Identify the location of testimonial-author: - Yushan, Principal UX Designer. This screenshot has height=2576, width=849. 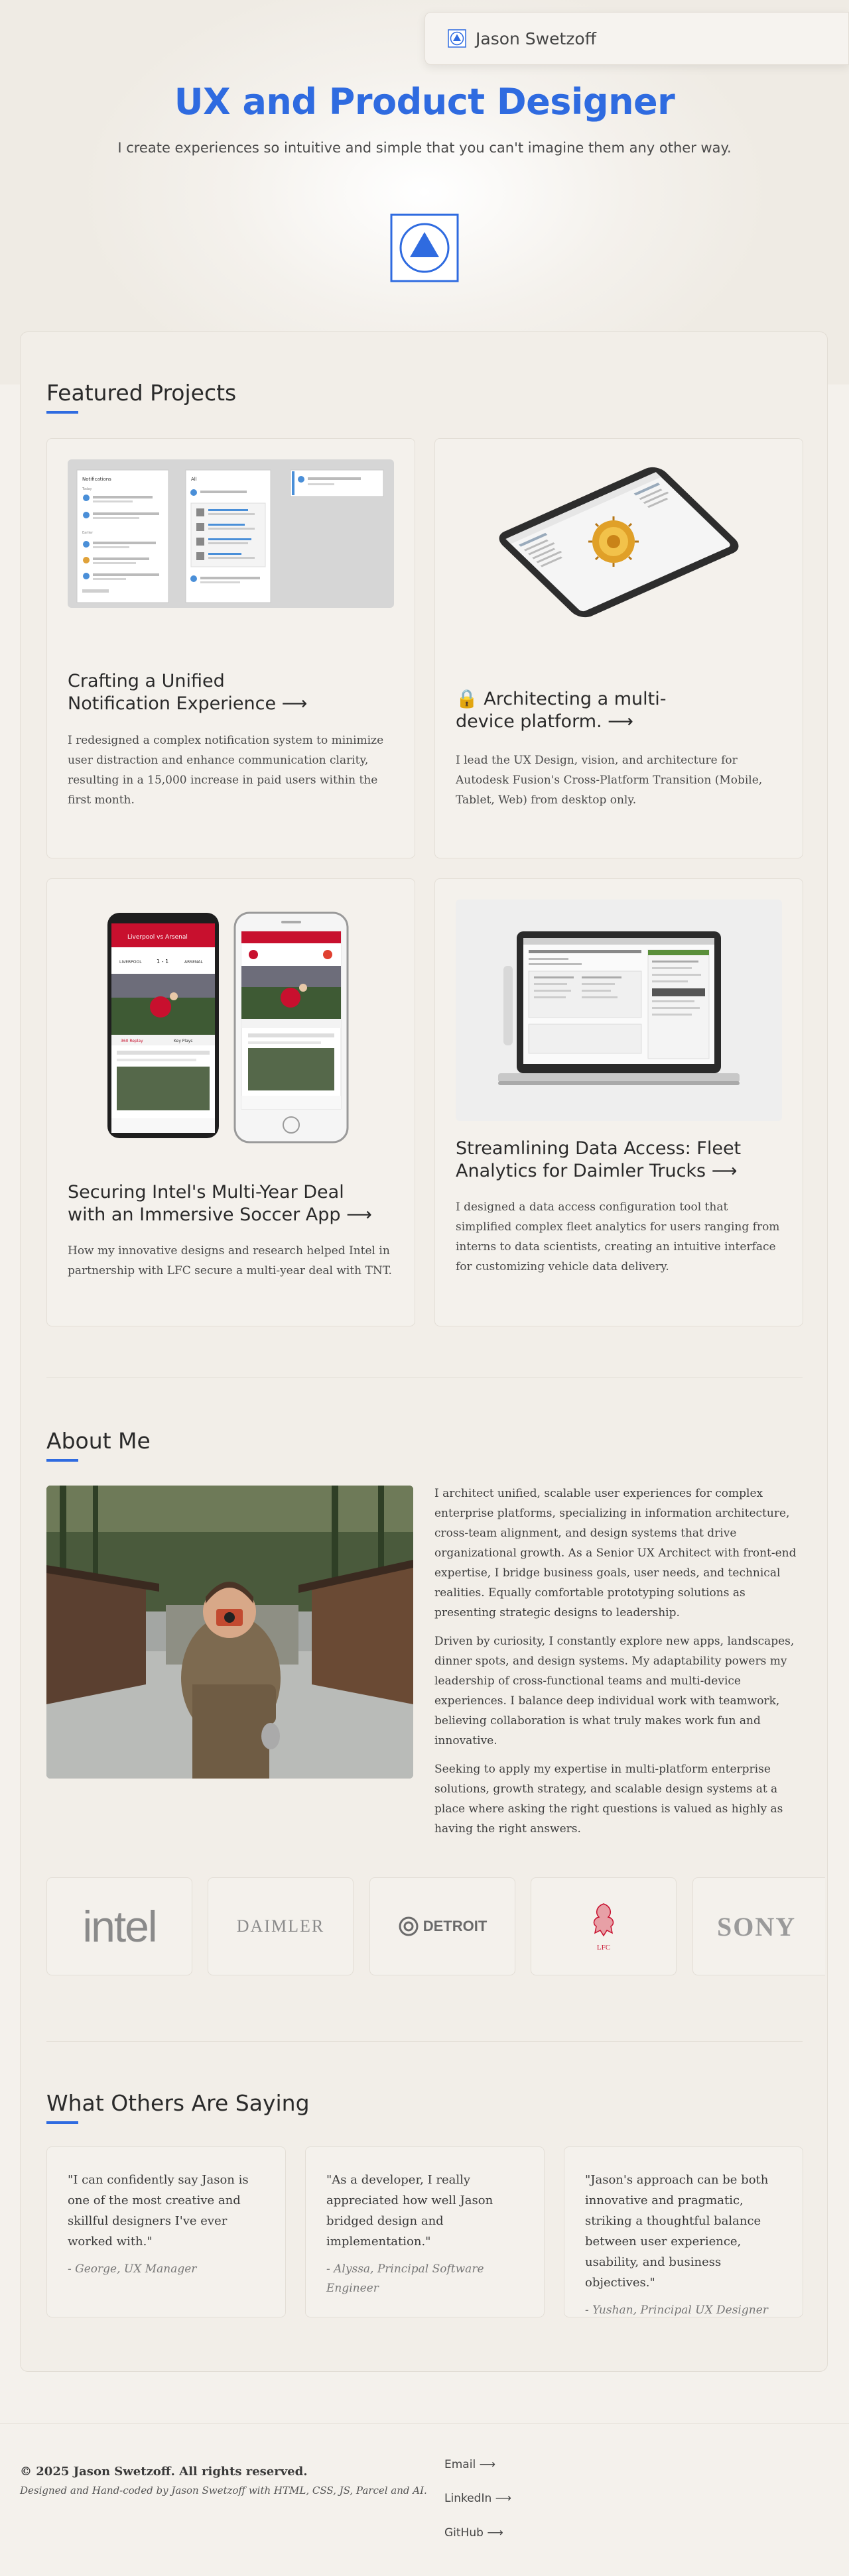
(677, 2310).